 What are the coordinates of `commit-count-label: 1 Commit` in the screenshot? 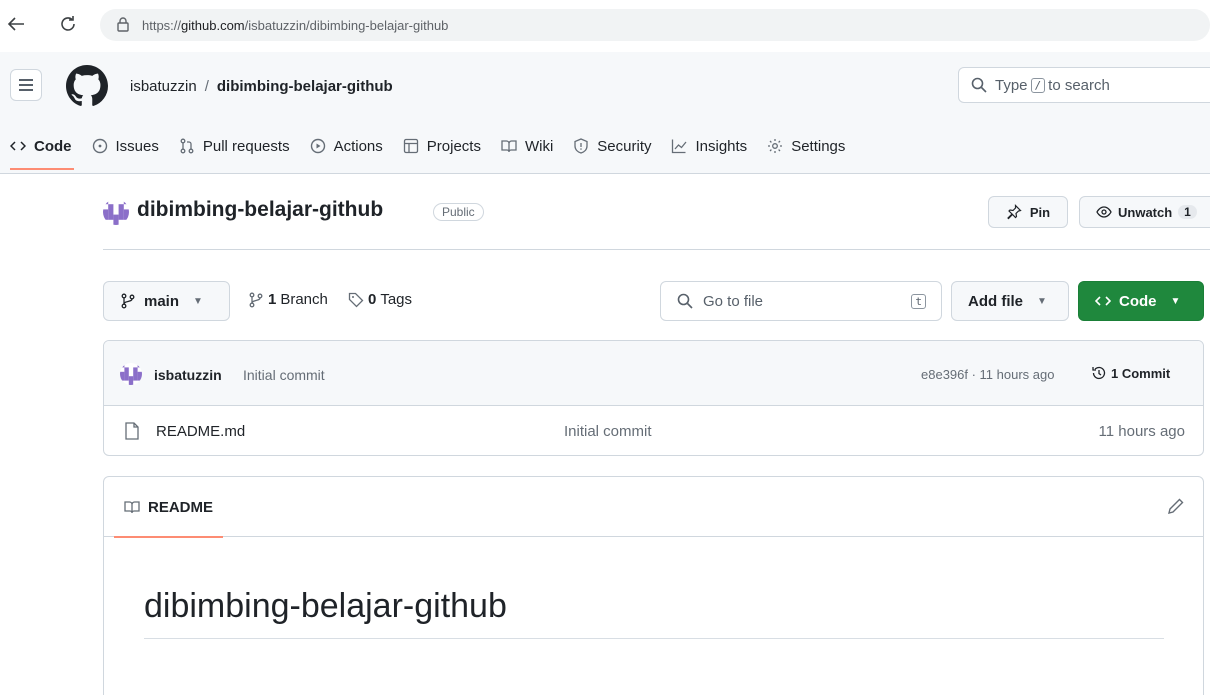 It's located at (1141, 373).